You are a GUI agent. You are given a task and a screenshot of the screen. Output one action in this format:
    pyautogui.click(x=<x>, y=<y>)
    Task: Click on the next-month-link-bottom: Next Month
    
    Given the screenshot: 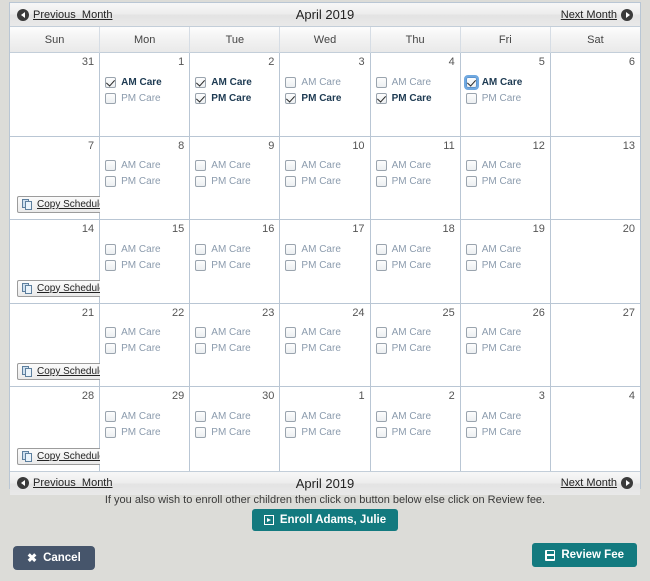 What is the action you would take?
    pyautogui.click(x=597, y=483)
    